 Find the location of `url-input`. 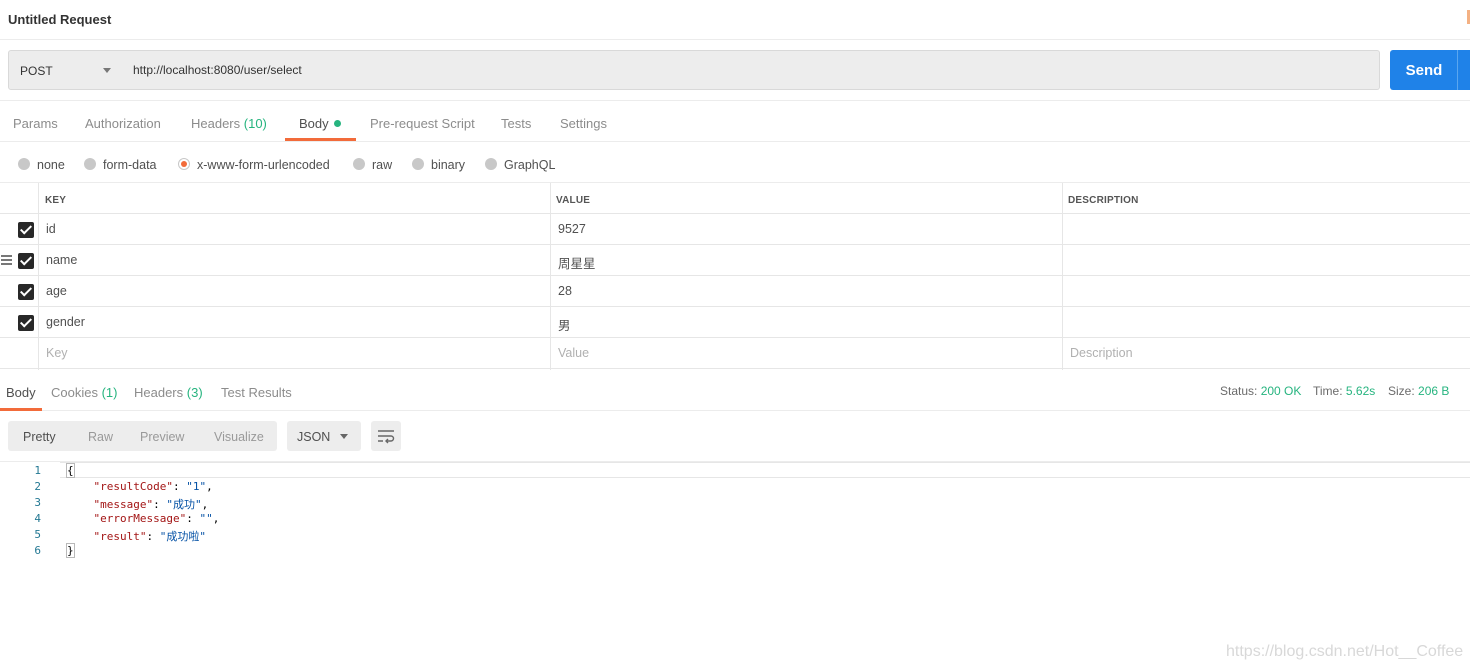

url-input is located at coordinates (751, 70).